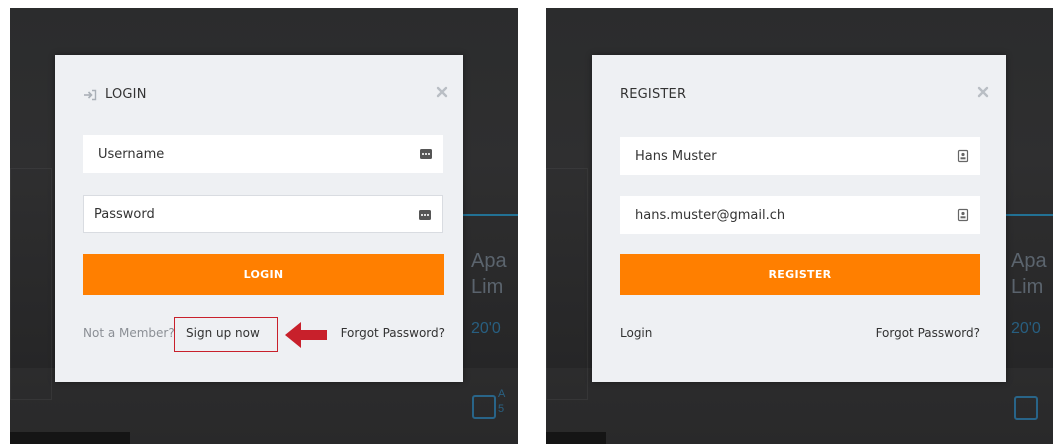  Describe the element at coordinates (800, 274) in the screenshot. I see `register-submit-button: REGISTER` at that location.